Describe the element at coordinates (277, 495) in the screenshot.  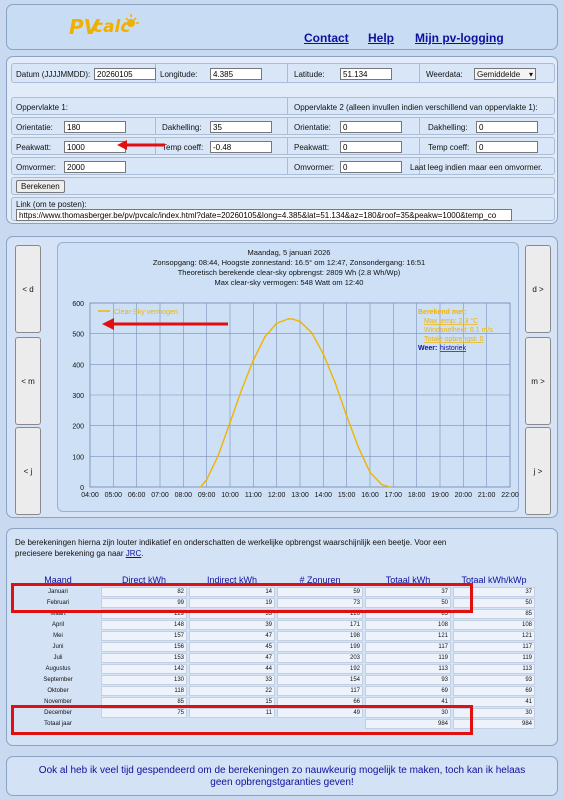
I see `x-tick-label: 12:00` at that location.